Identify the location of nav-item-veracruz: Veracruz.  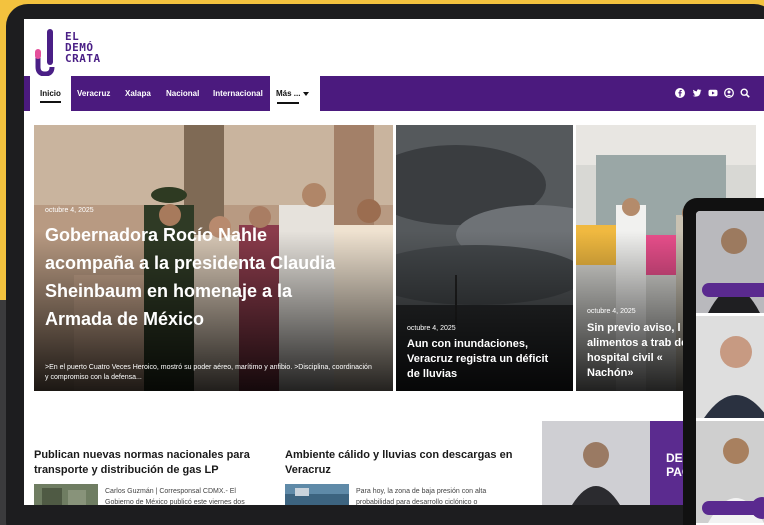
(93, 93).